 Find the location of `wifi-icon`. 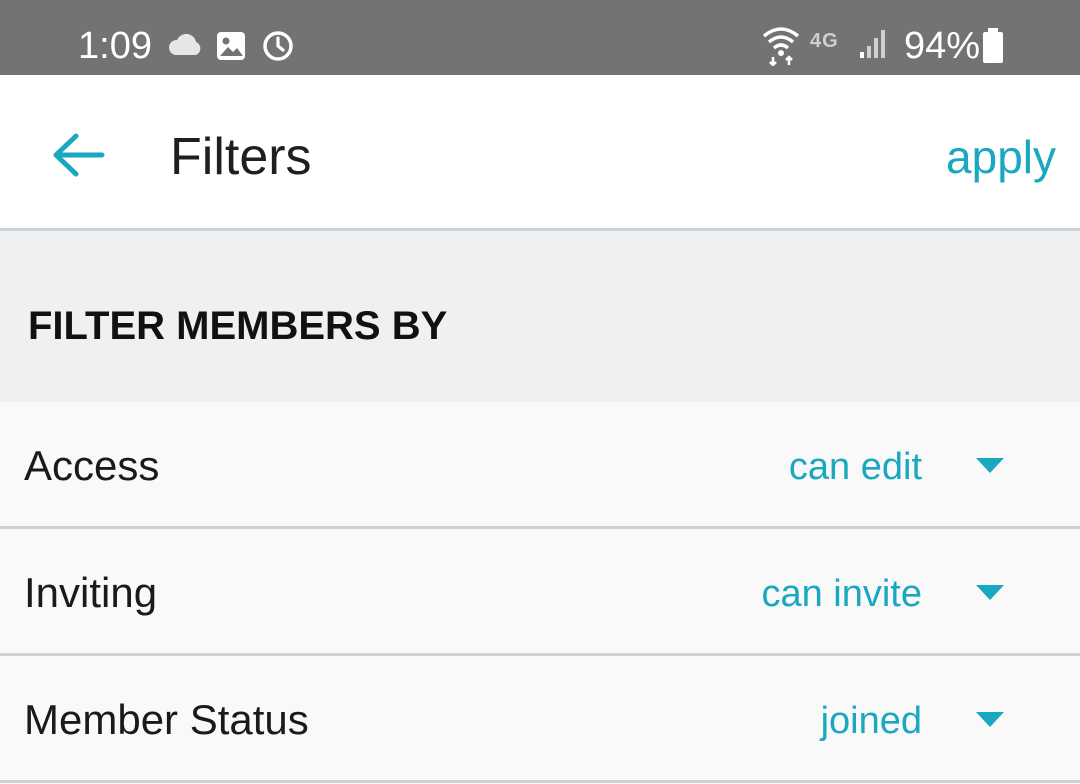

wifi-icon is located at coordinates (781, 48).